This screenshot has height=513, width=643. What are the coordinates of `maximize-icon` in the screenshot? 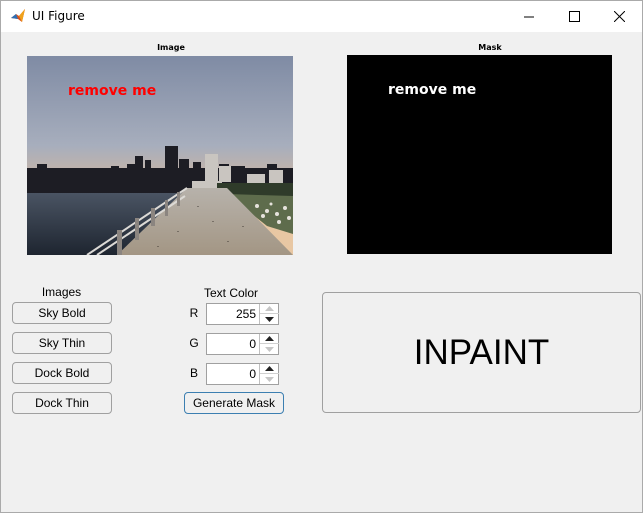 It's located at (574, 16).